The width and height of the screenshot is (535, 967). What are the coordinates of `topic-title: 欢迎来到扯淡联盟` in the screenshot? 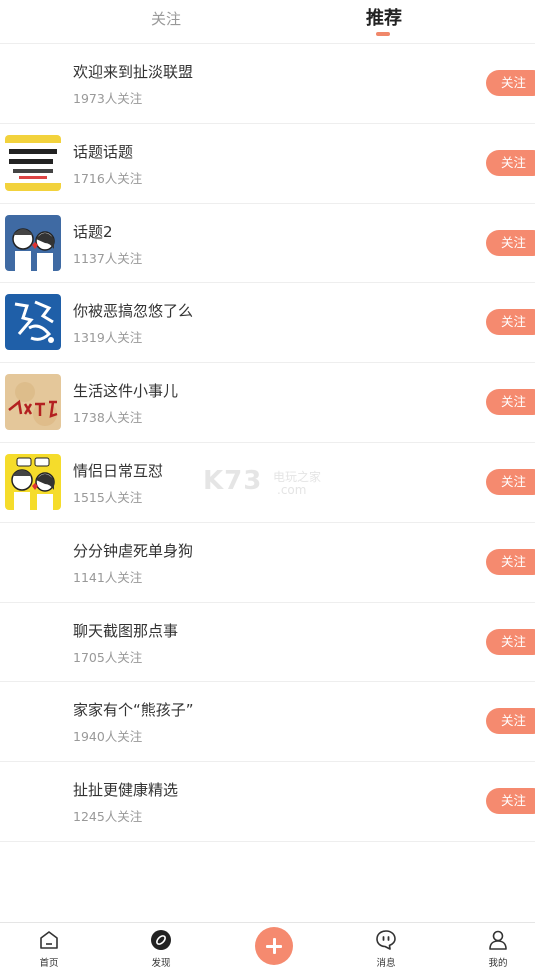 It's located at (133, 72).